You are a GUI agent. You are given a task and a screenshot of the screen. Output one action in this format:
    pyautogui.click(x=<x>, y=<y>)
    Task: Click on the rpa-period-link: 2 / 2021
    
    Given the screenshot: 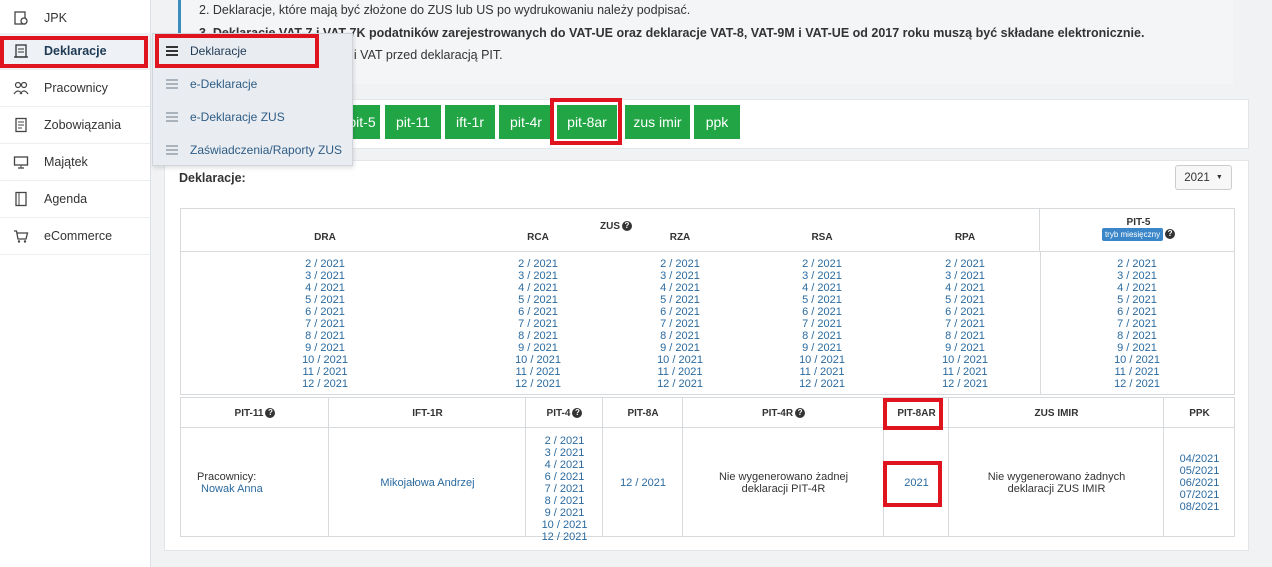 What is the action you would take?
    pyautogui.click(x=965, y=264)
    